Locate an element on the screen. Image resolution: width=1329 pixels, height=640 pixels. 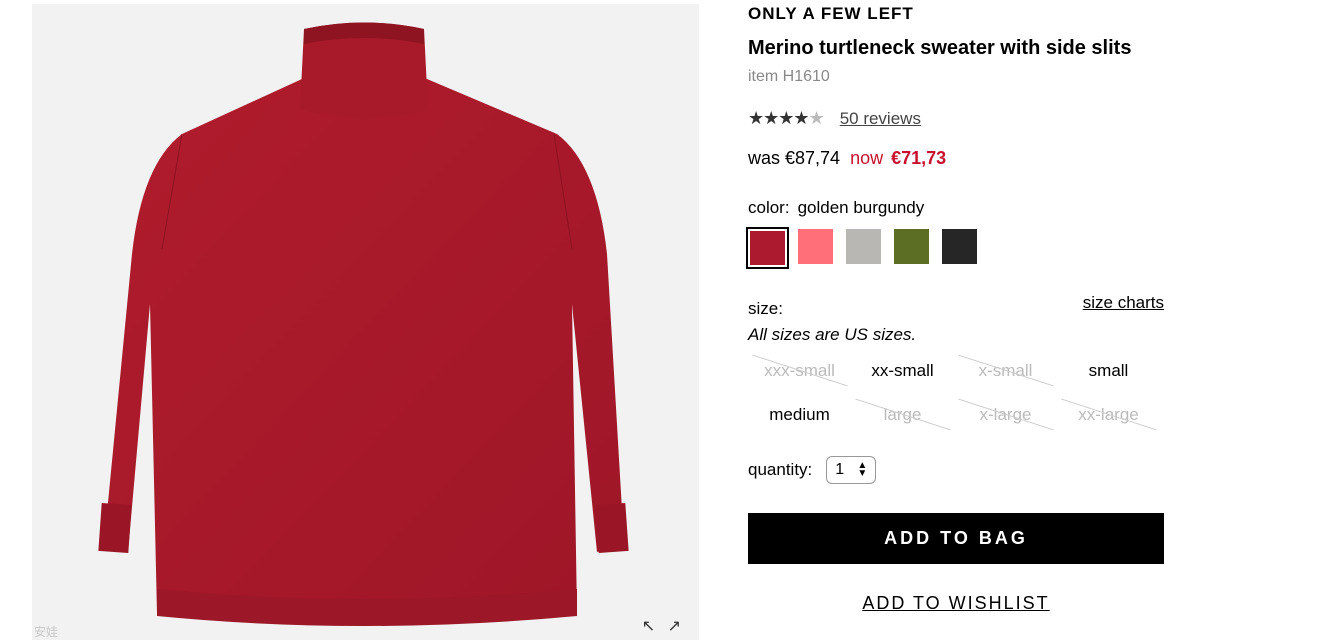
size-option: medium is located at coordinates (799, 415).